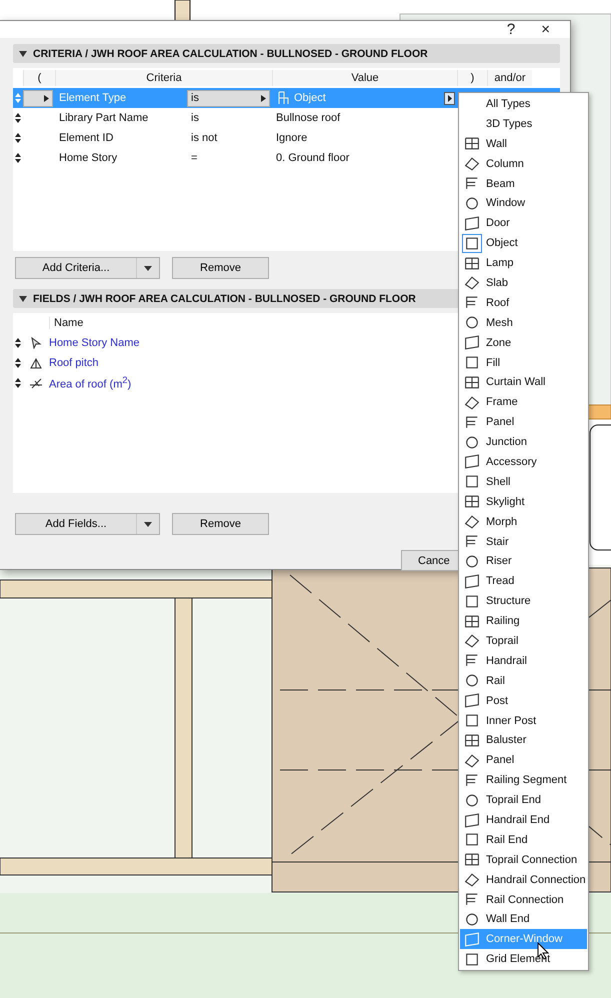  Describe the element at coordinates (523, 144) in the screenshot. I see `menu-item: Wall` at that location.